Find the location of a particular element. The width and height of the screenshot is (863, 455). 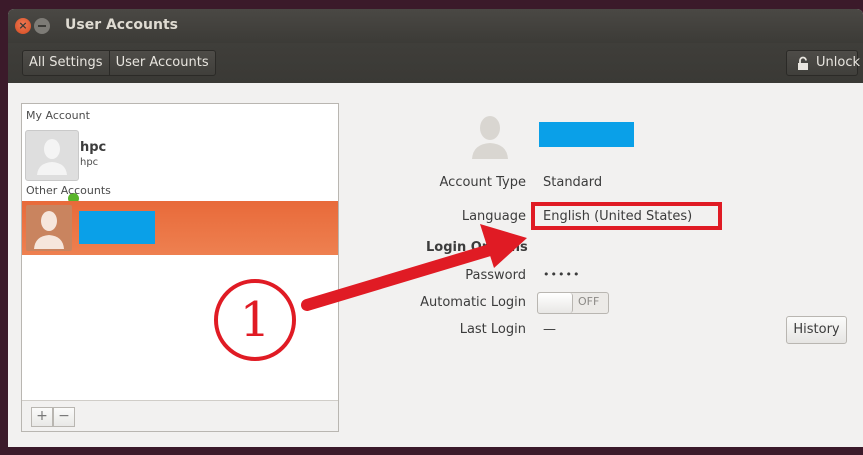

annotation-arrow is located at coordinates (414, 267).